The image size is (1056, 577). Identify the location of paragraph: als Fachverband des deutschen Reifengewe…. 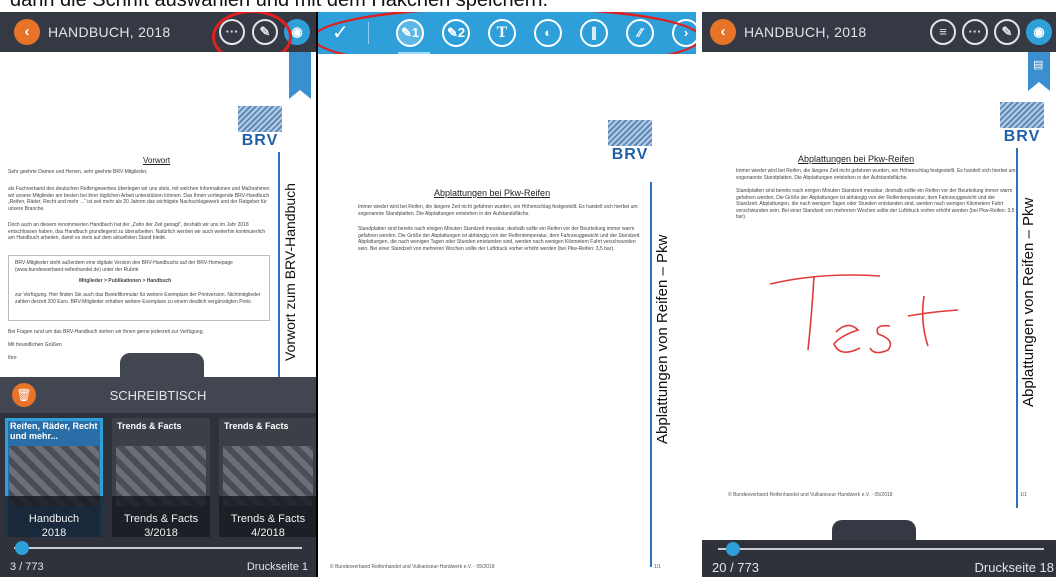
(139, 199).